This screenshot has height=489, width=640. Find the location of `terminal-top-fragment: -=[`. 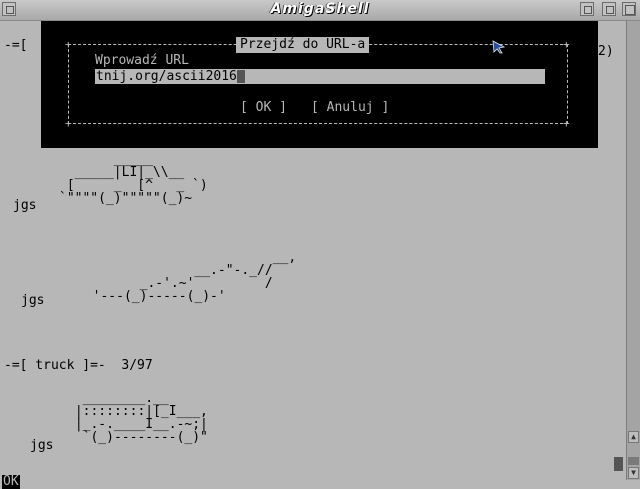

terminal-top-fragment: -=[ is located at coordinates (20, 45).